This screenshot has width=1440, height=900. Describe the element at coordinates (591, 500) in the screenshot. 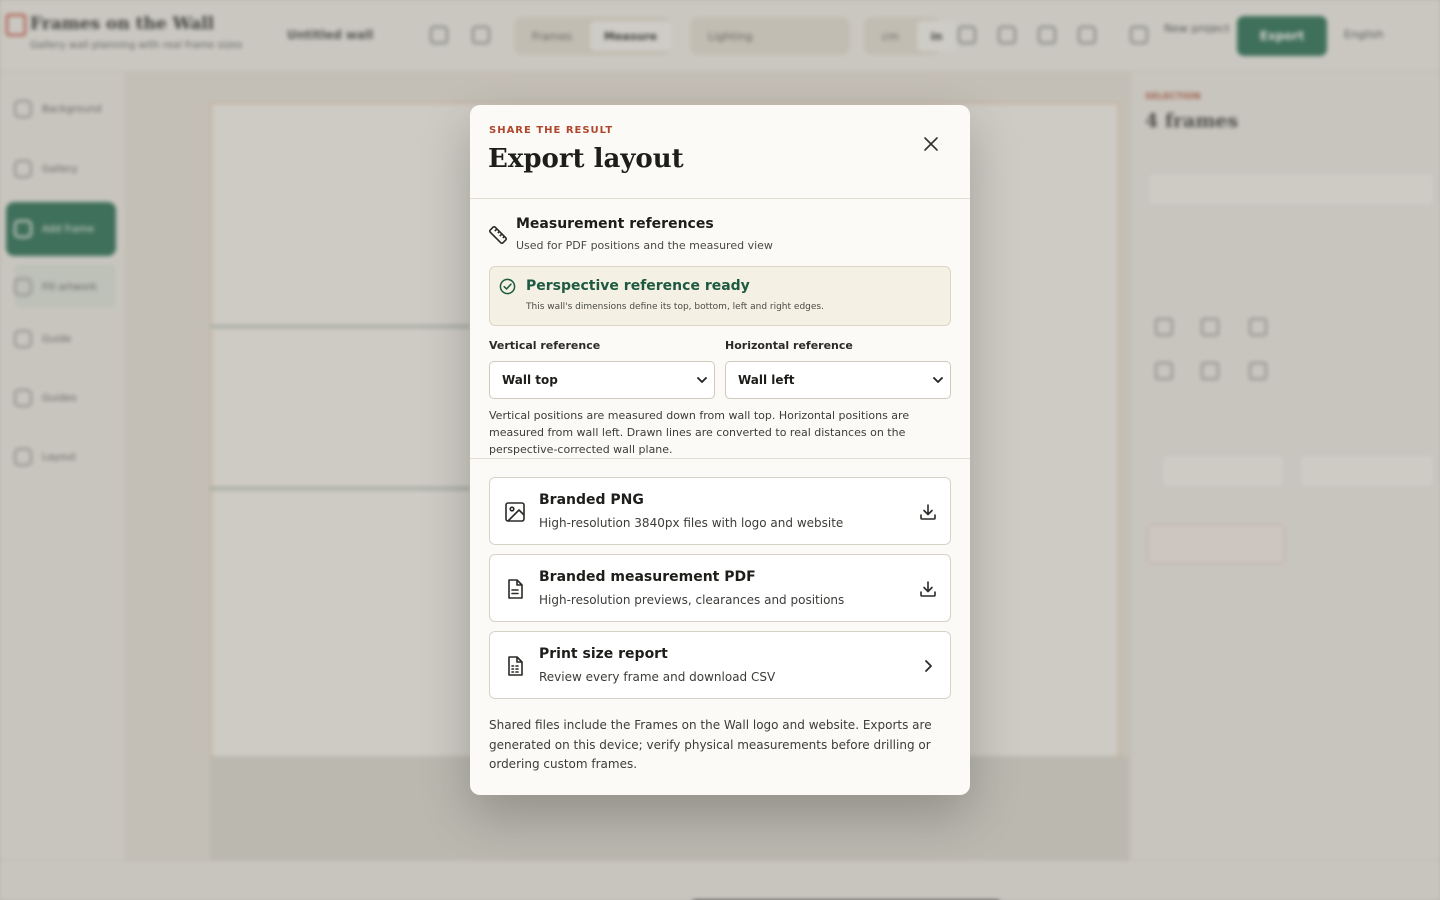

I see `export-png-title: Branded PNG` at that location.